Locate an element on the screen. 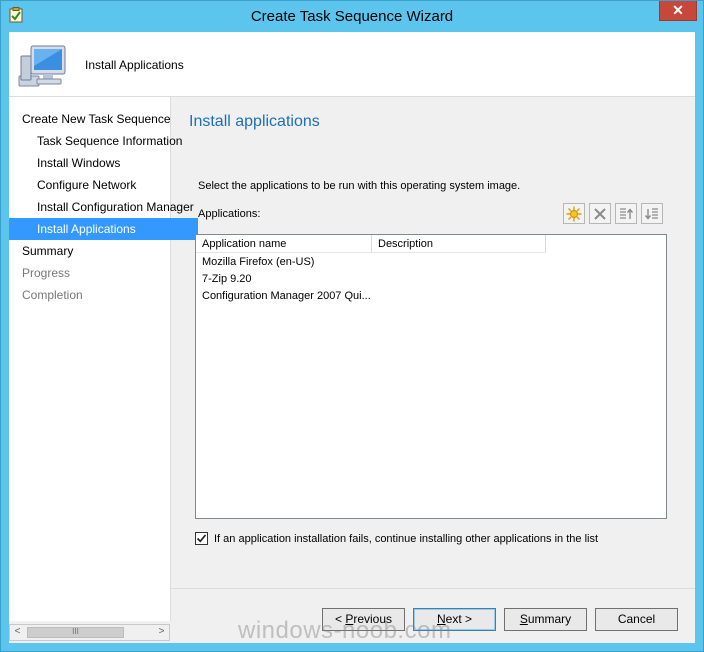  title-bar: Create Task Sequence Wizard ✕ is located at coordinates (352, 17).